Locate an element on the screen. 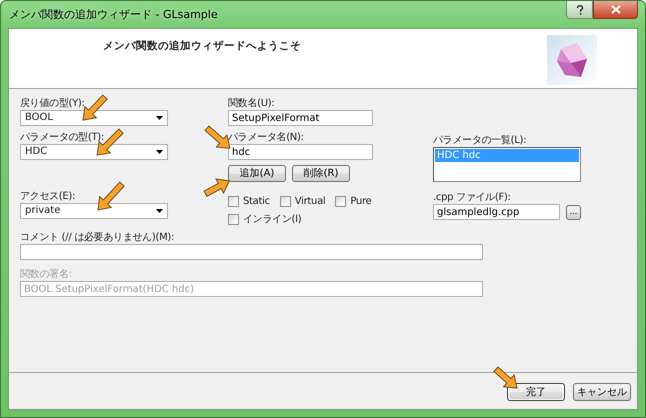  checkbox-label: インライン(I) is located at coordinates (272, 220).